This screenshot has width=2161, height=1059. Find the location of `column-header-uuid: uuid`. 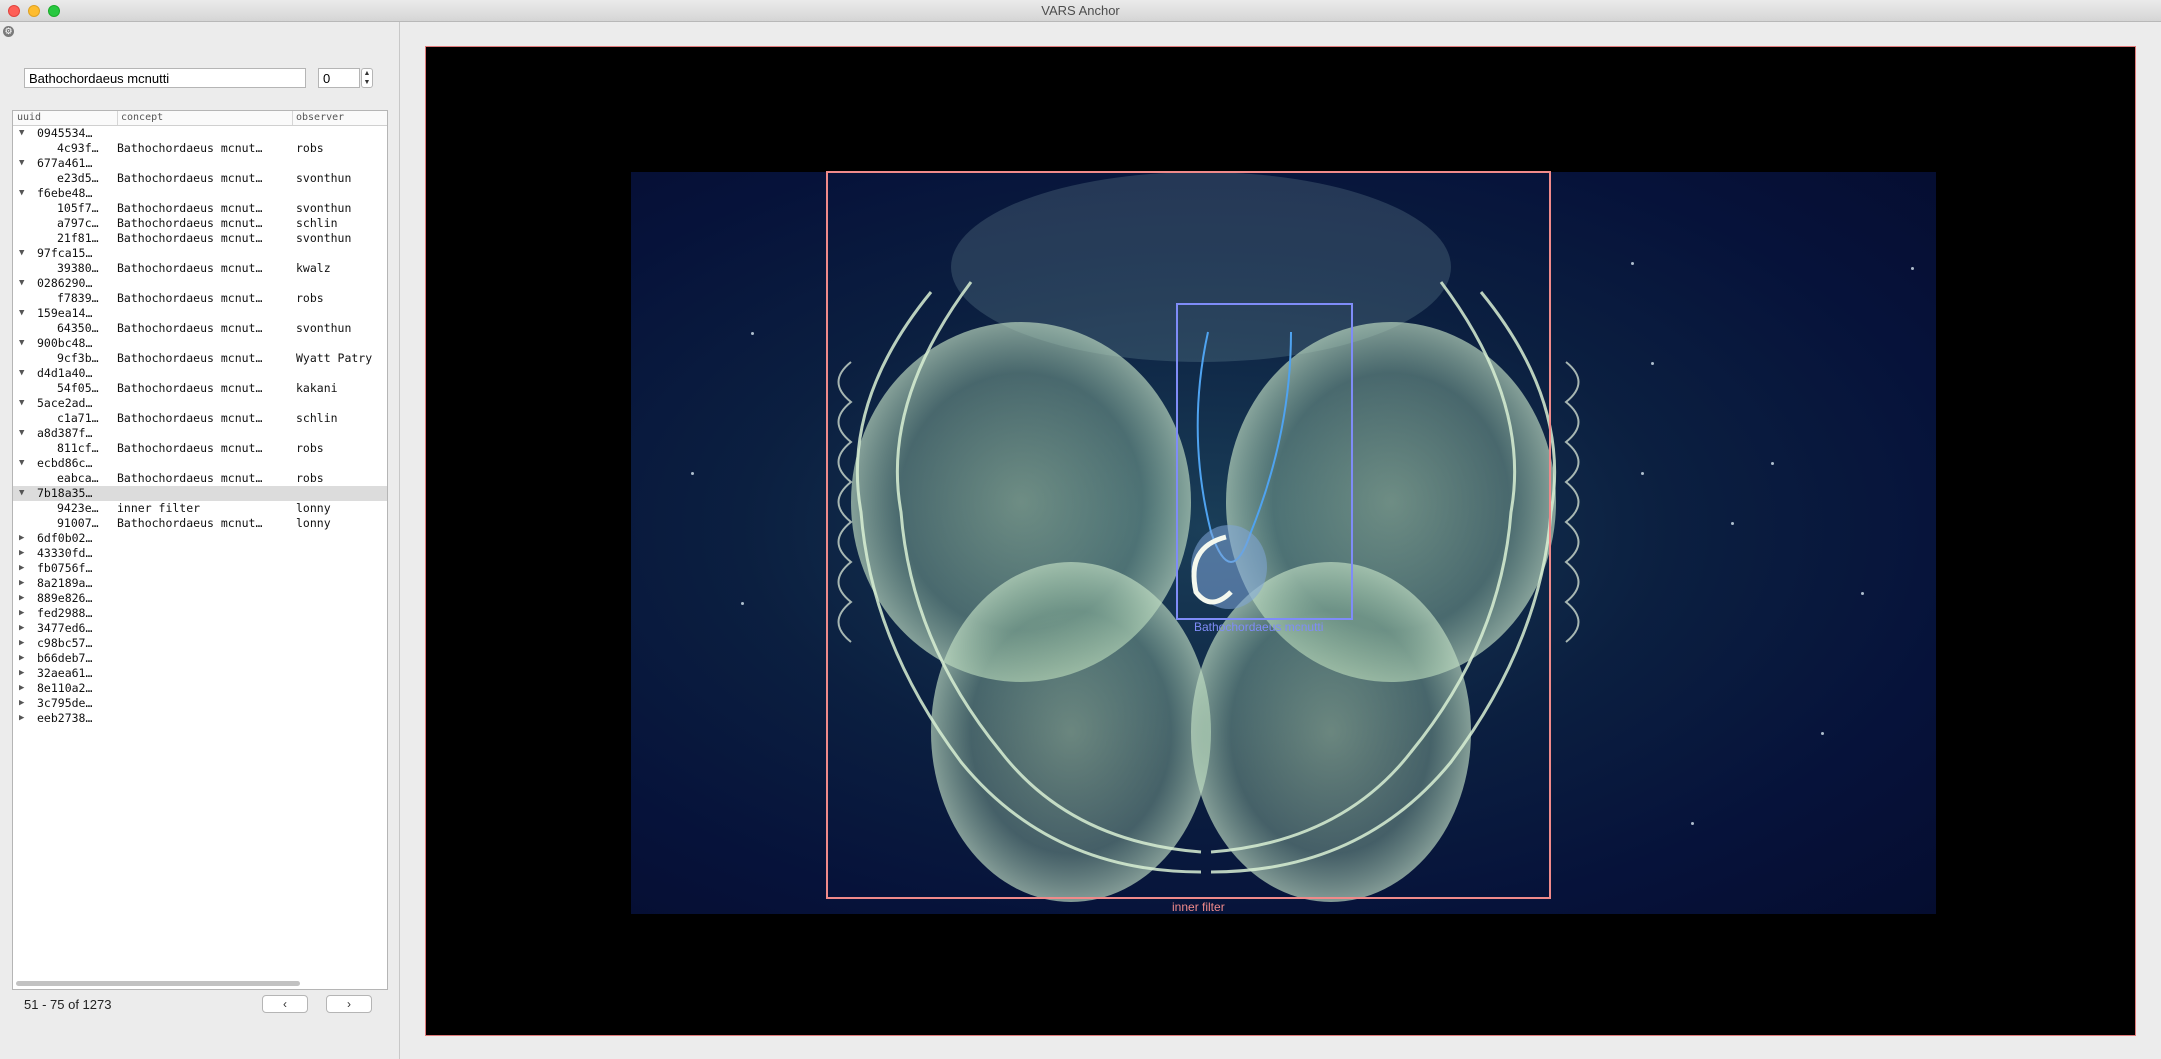

column-header-uuid: uuid is located at coordinates (29, 117).